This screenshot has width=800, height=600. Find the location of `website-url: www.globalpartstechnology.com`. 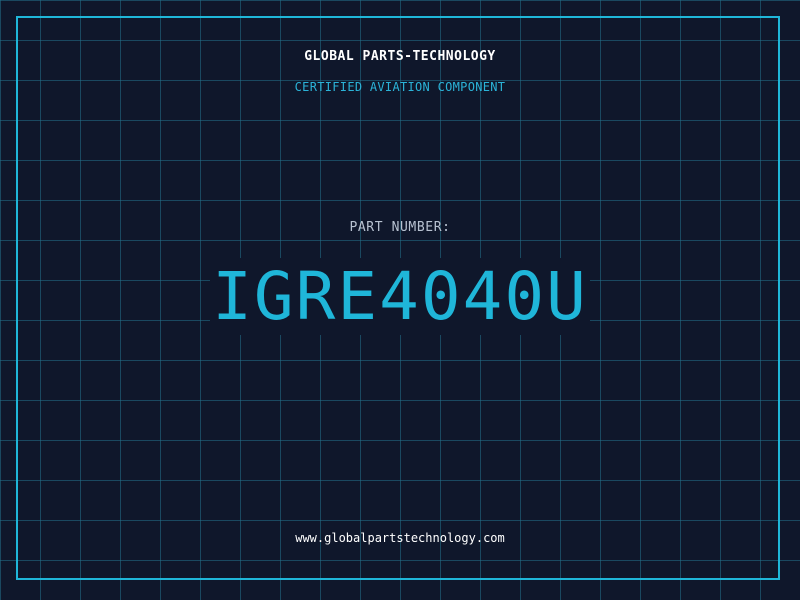

website-url: www.globalpartstechnology.com is located at coordinates (400, 538).